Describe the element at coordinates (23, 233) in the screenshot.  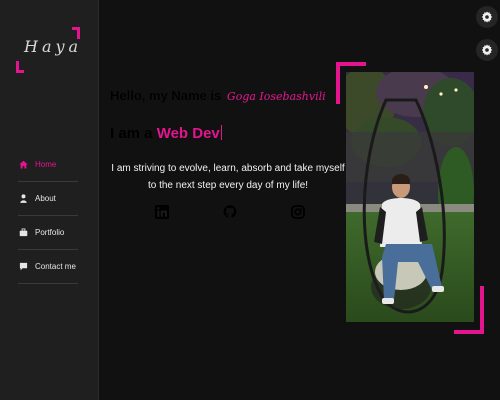
I see `briefcase-icon` at that location.